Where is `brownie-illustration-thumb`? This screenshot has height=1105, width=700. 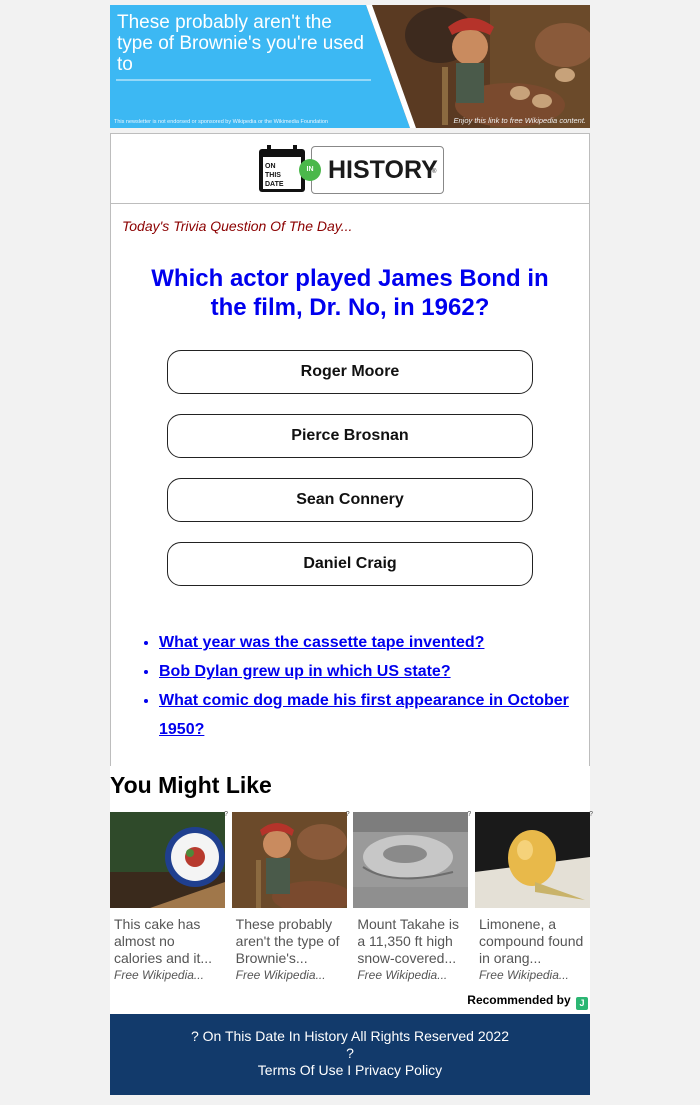 brownie-illustration-thumb is located at coordinates (291, 862).